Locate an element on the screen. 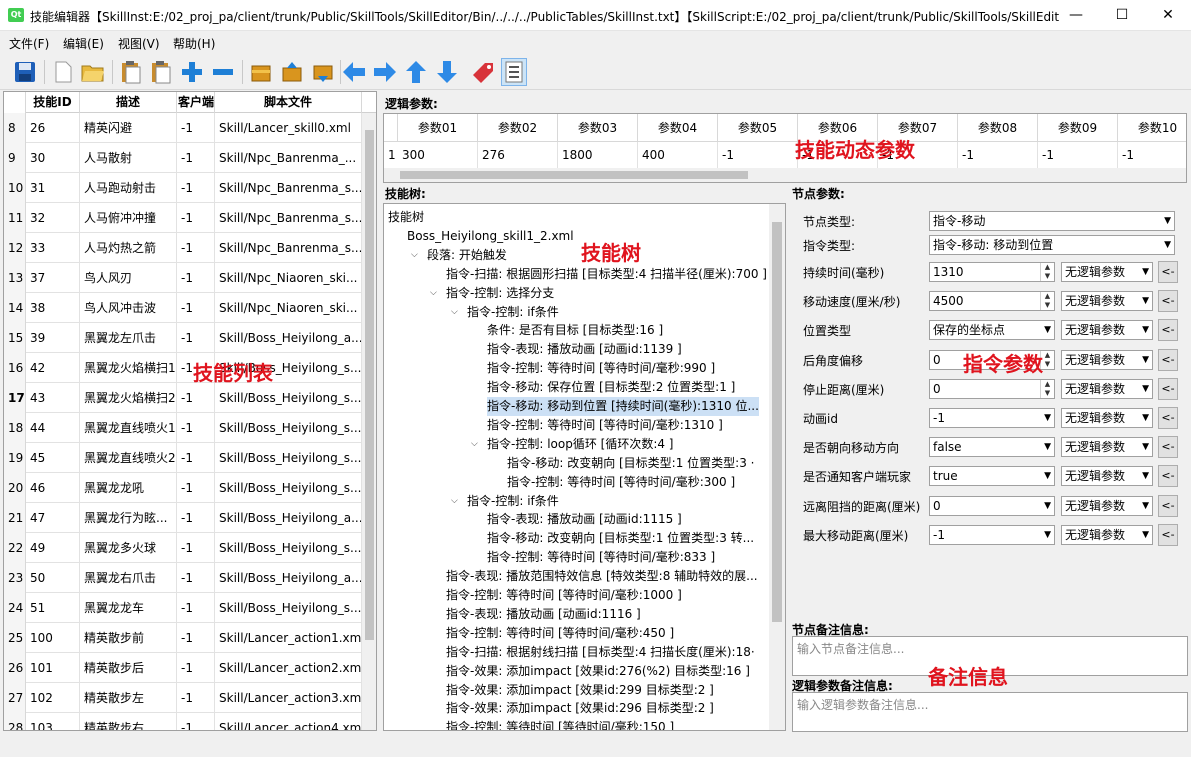  tree-node: 技能树 is located at coordinates (406, 217).